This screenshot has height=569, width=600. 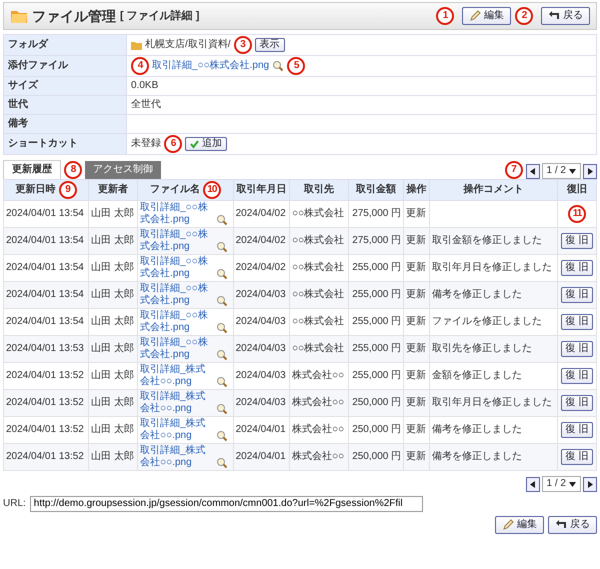 What do you see at coordinates (226, 504) in the screenshot?
I see `url-field: http://demo.groupsession.jp/gsession/common/cmn001.do?url=%2Fgsession%2Ffil` at bounding box center [226, 504].